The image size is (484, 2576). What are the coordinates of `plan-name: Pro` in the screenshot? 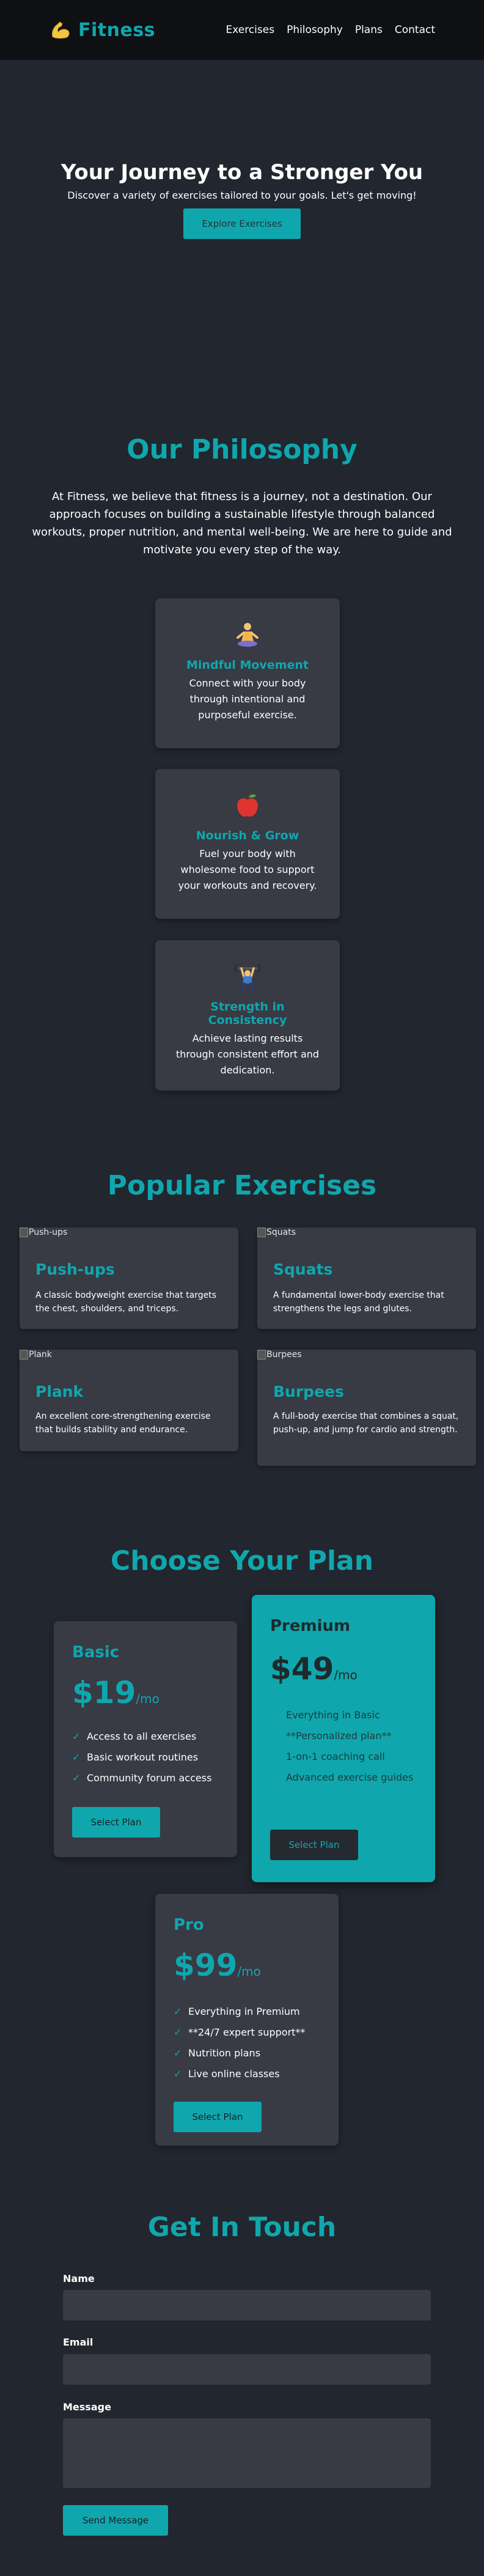 It's located at (189, 1925).